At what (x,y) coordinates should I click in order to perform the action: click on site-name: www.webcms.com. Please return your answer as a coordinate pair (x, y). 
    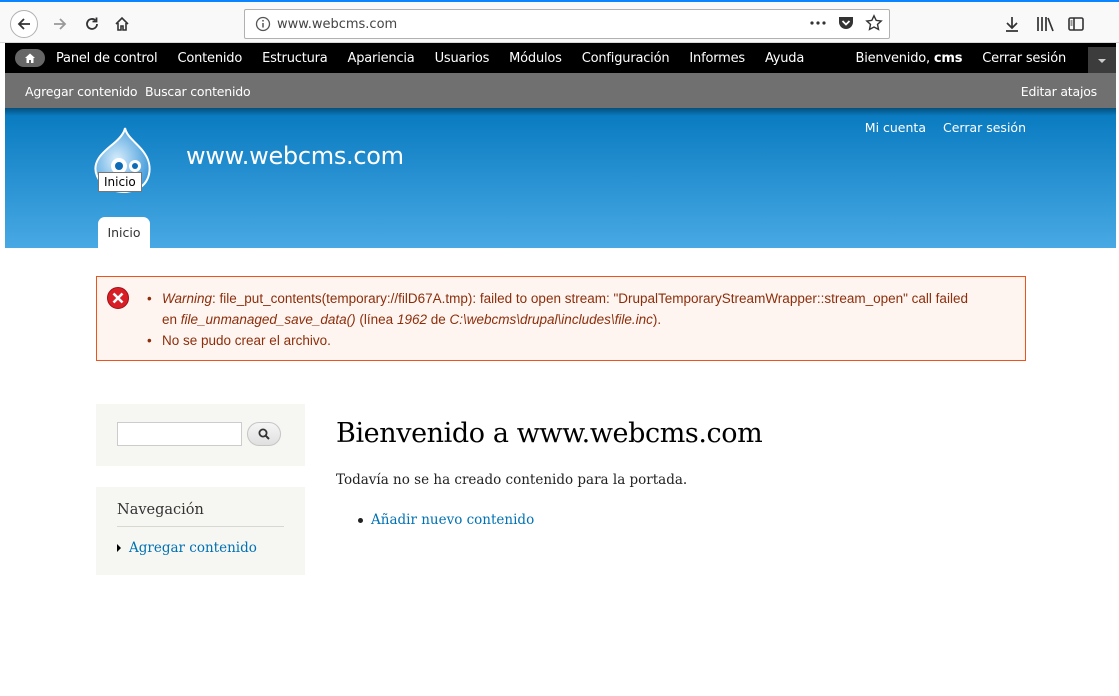
    Looking at the image, I should click on (295, 156).